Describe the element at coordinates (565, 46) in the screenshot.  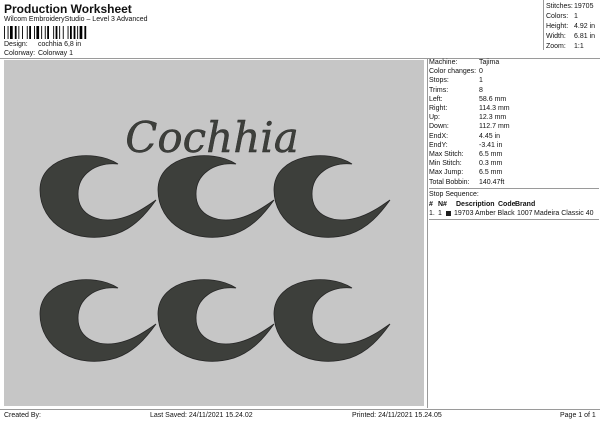
I see `stat-zoom: Zoom: 1:1` at that location.